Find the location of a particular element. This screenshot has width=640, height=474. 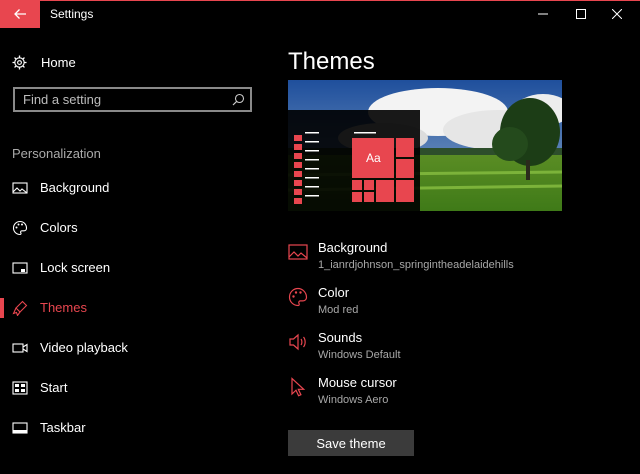

sidebar-item-label: Video playback is located at coordinates (84, 347).